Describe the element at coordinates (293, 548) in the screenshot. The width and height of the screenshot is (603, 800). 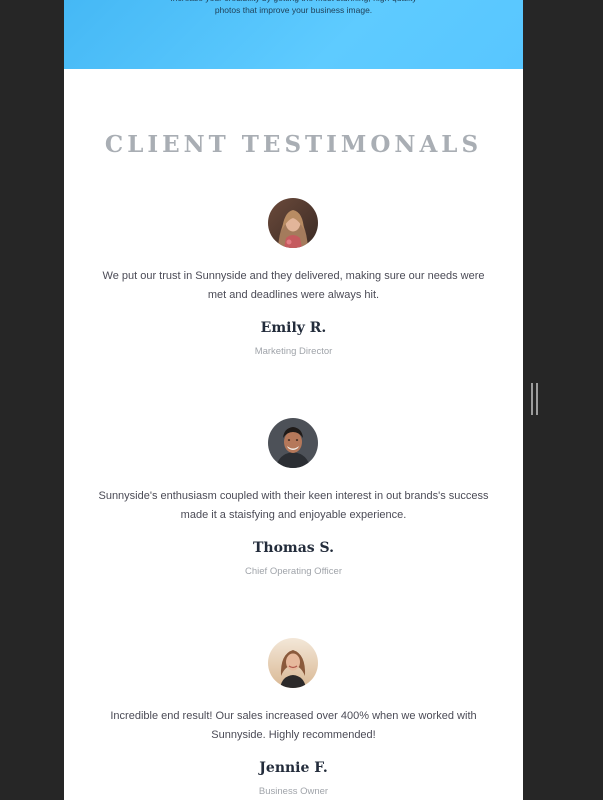
I see `testimonial-name: Thomas S.` at that location.